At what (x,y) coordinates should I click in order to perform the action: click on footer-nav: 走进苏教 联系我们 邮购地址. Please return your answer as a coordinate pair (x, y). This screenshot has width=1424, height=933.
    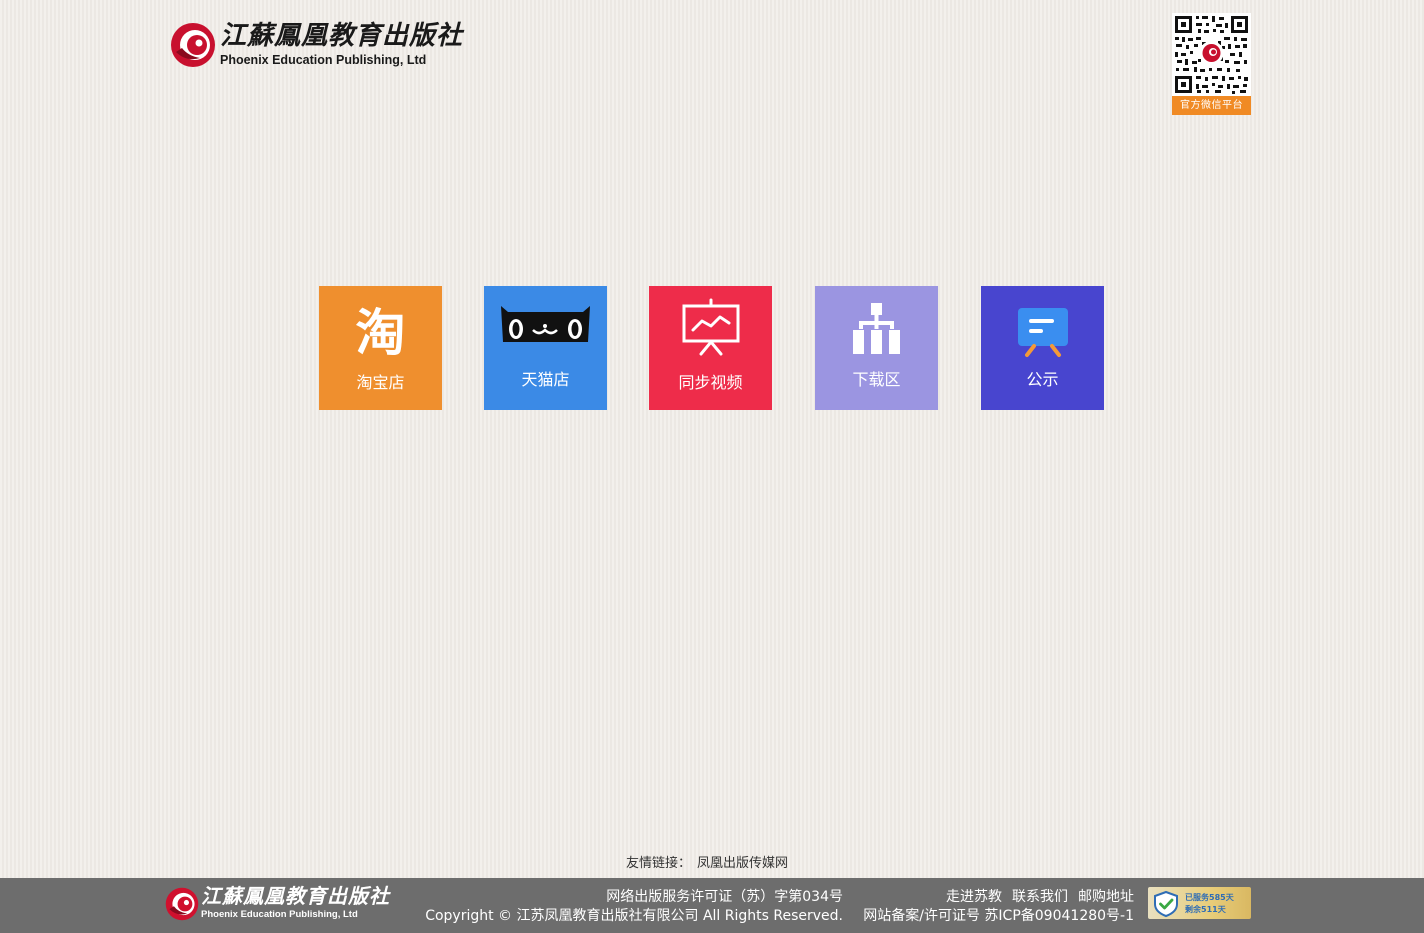
    Looking at the image, I should click on (998, 897).